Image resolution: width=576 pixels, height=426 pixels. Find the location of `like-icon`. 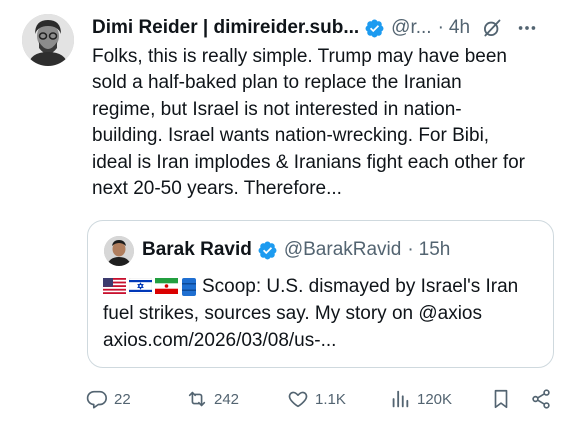

like-icon is located at coordinates (298, 399).